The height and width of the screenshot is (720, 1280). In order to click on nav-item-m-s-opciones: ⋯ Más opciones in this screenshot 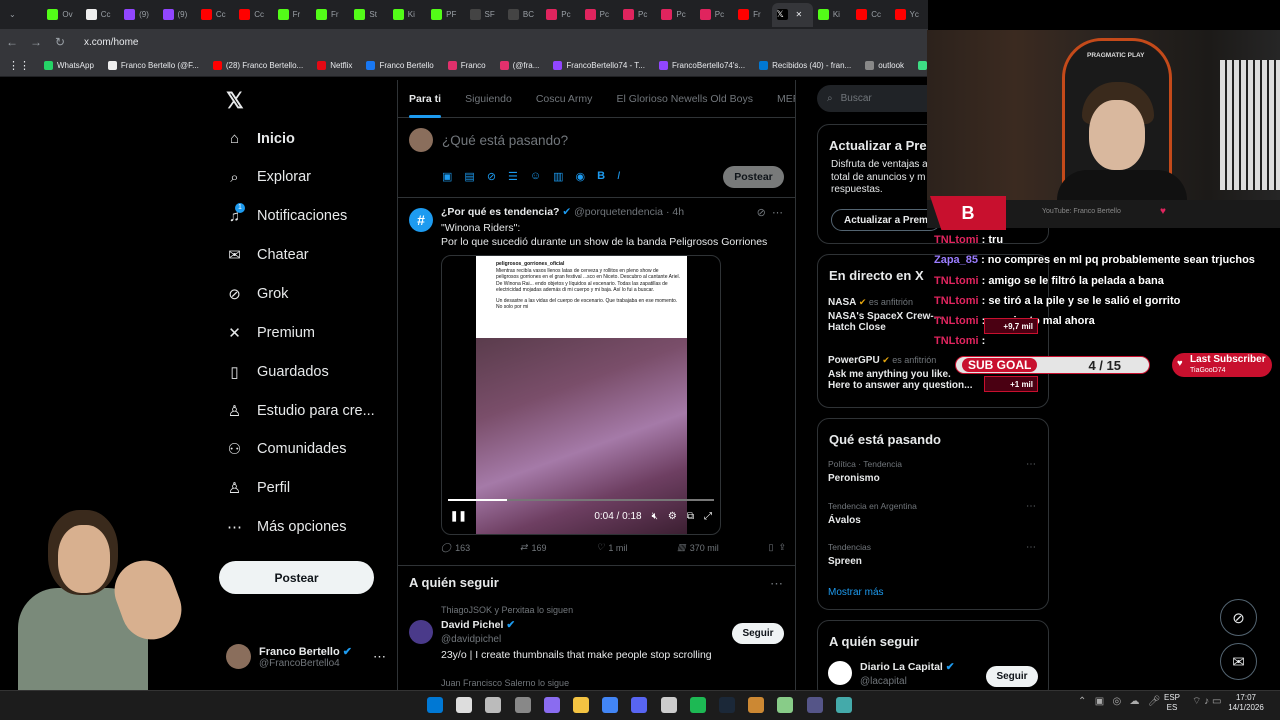, I will do `click(286, 527)`.